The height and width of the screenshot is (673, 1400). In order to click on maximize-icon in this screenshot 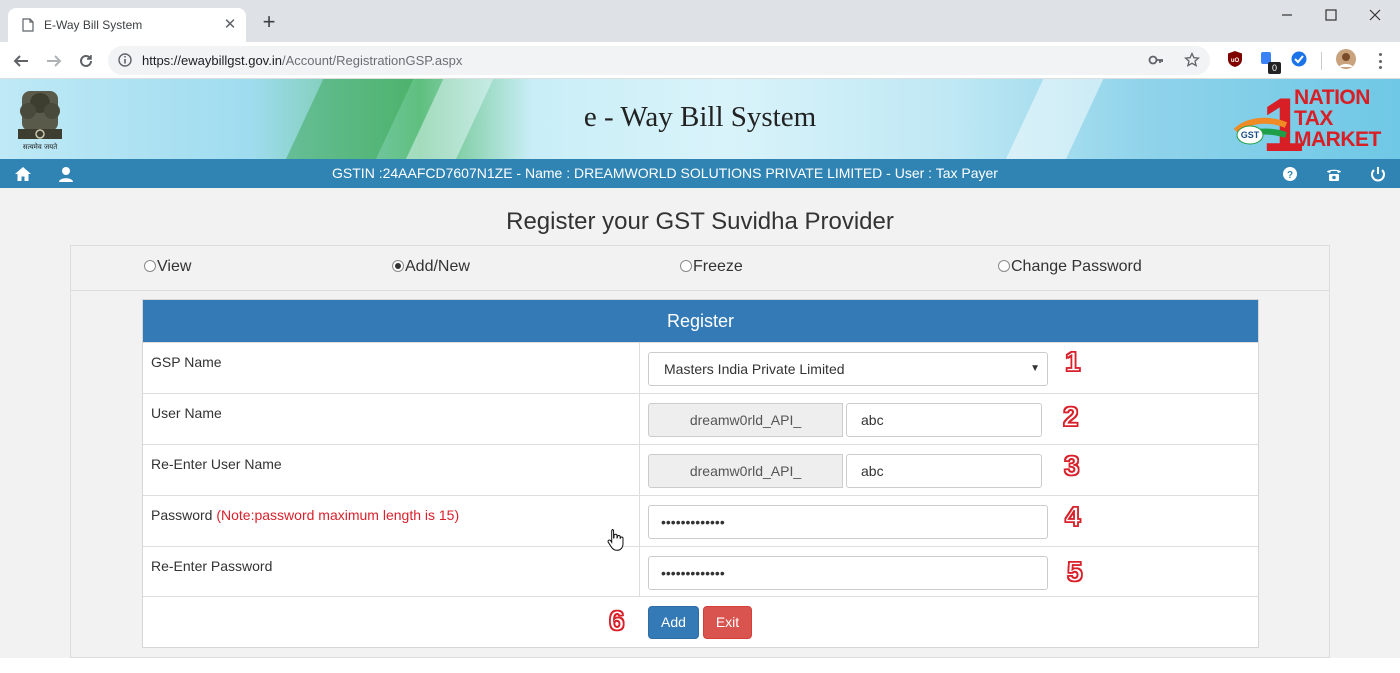, I will do `click(1331, 15)`.